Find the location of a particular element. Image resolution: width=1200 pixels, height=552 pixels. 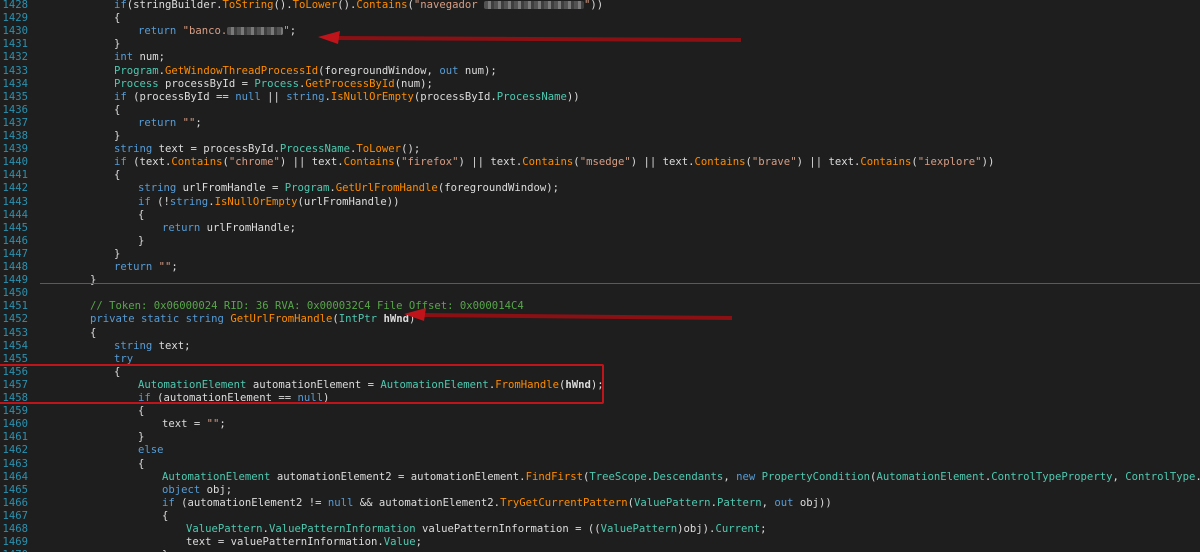

code-token: "" is located at coordinates (213, 424).